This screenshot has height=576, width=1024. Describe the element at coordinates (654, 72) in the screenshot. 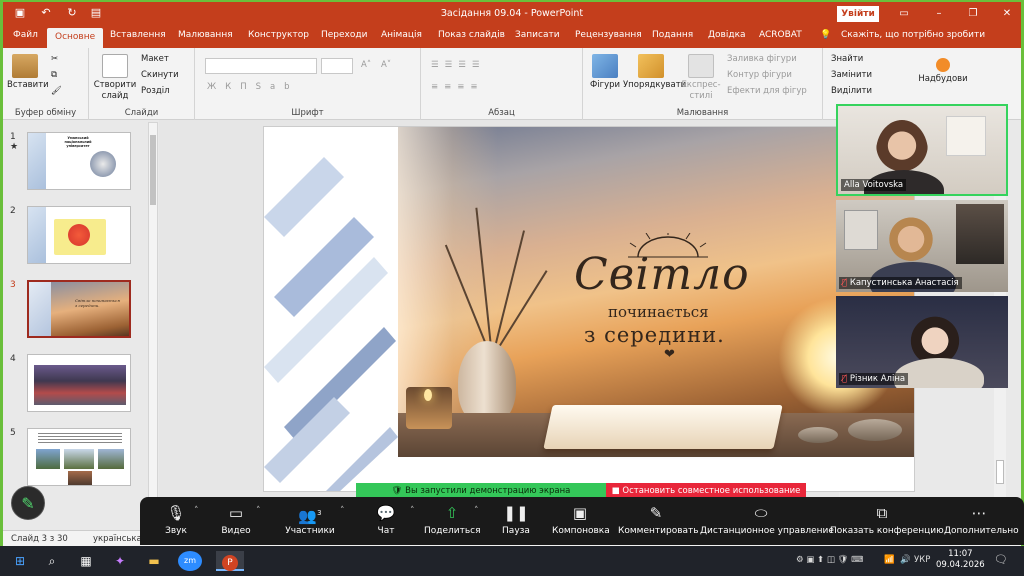

I see `arrange-button: Упорядкувати` at that location.